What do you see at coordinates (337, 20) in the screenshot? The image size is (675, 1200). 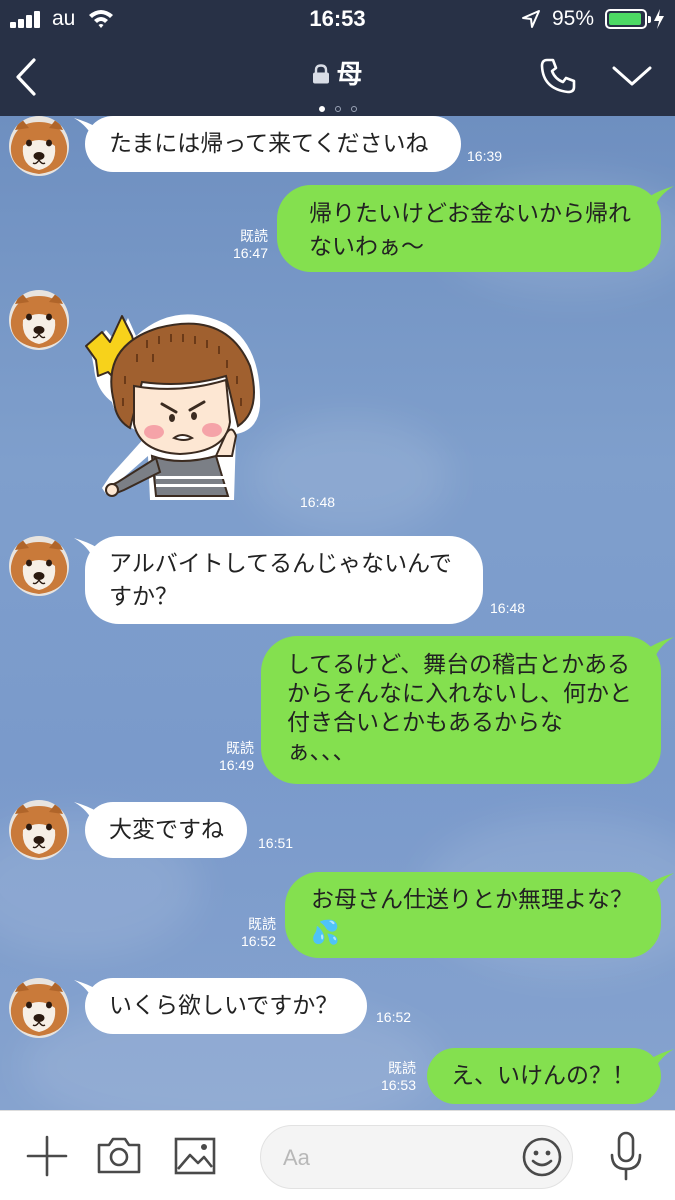 I see `status-bar: au 16:53 95%` at bounding box center [337, 20].